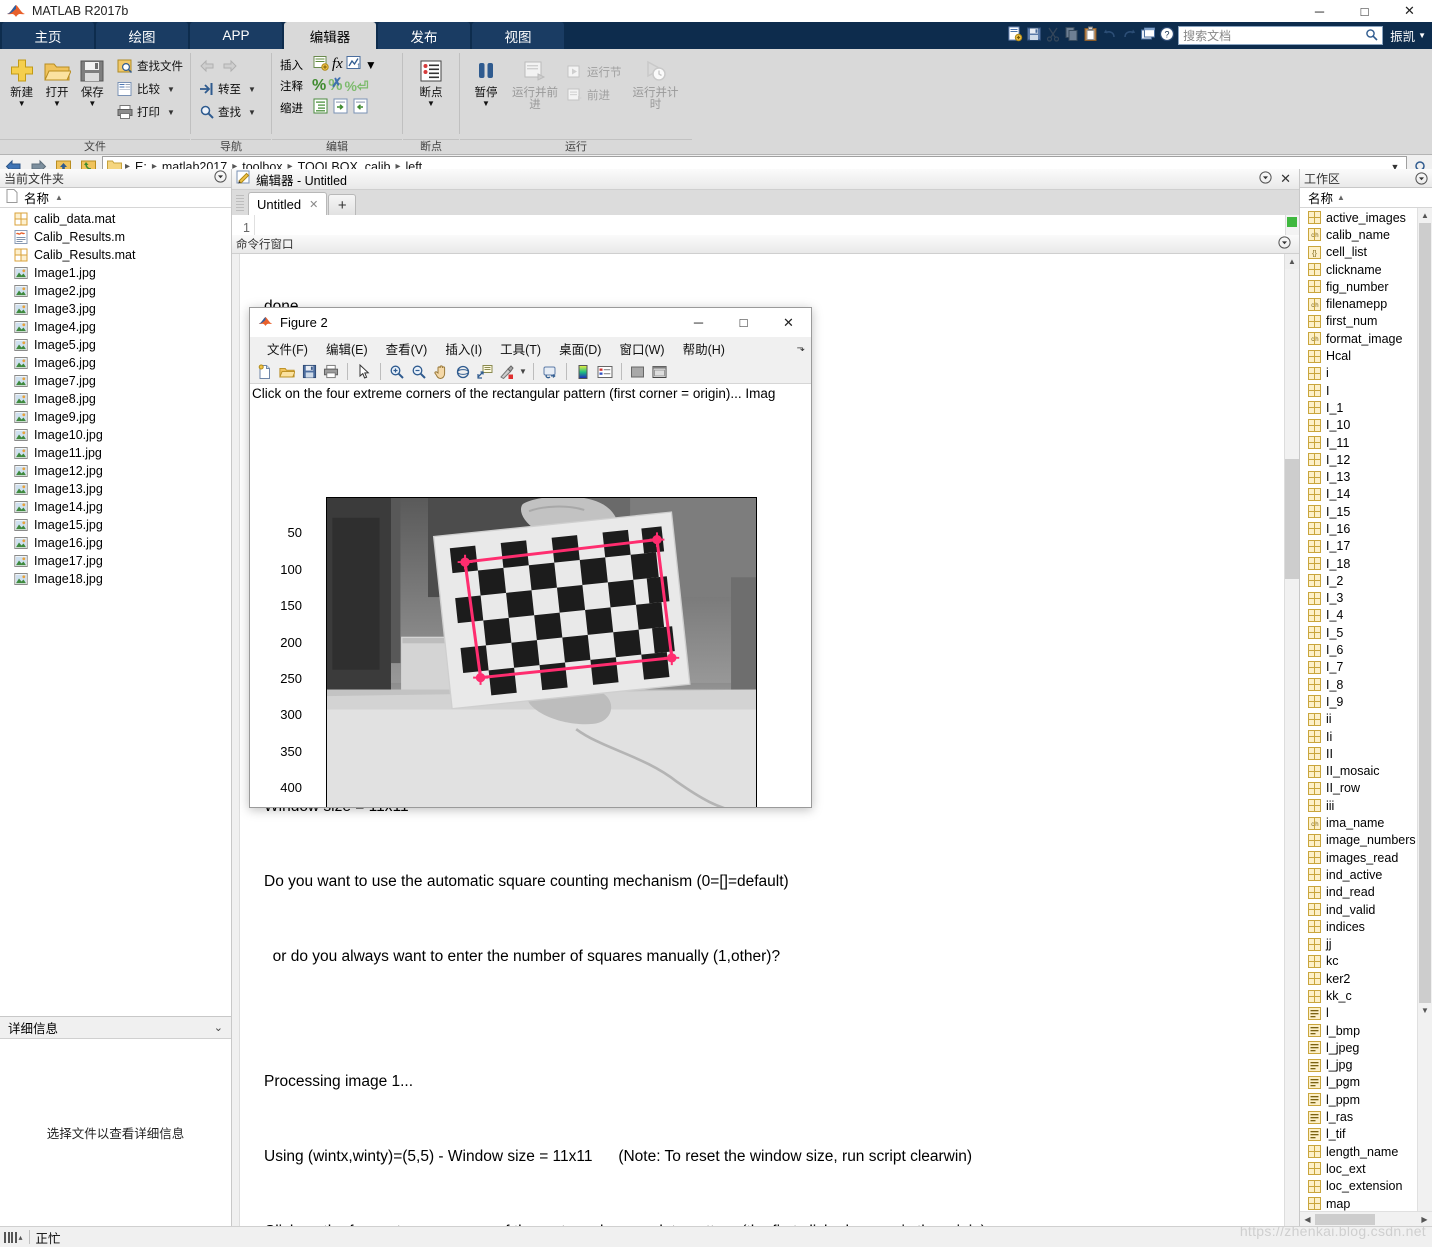  Describe the element at coordinates (1358, 667) in the screenshot. I see `workspace-variable-row: I_7` at that location.